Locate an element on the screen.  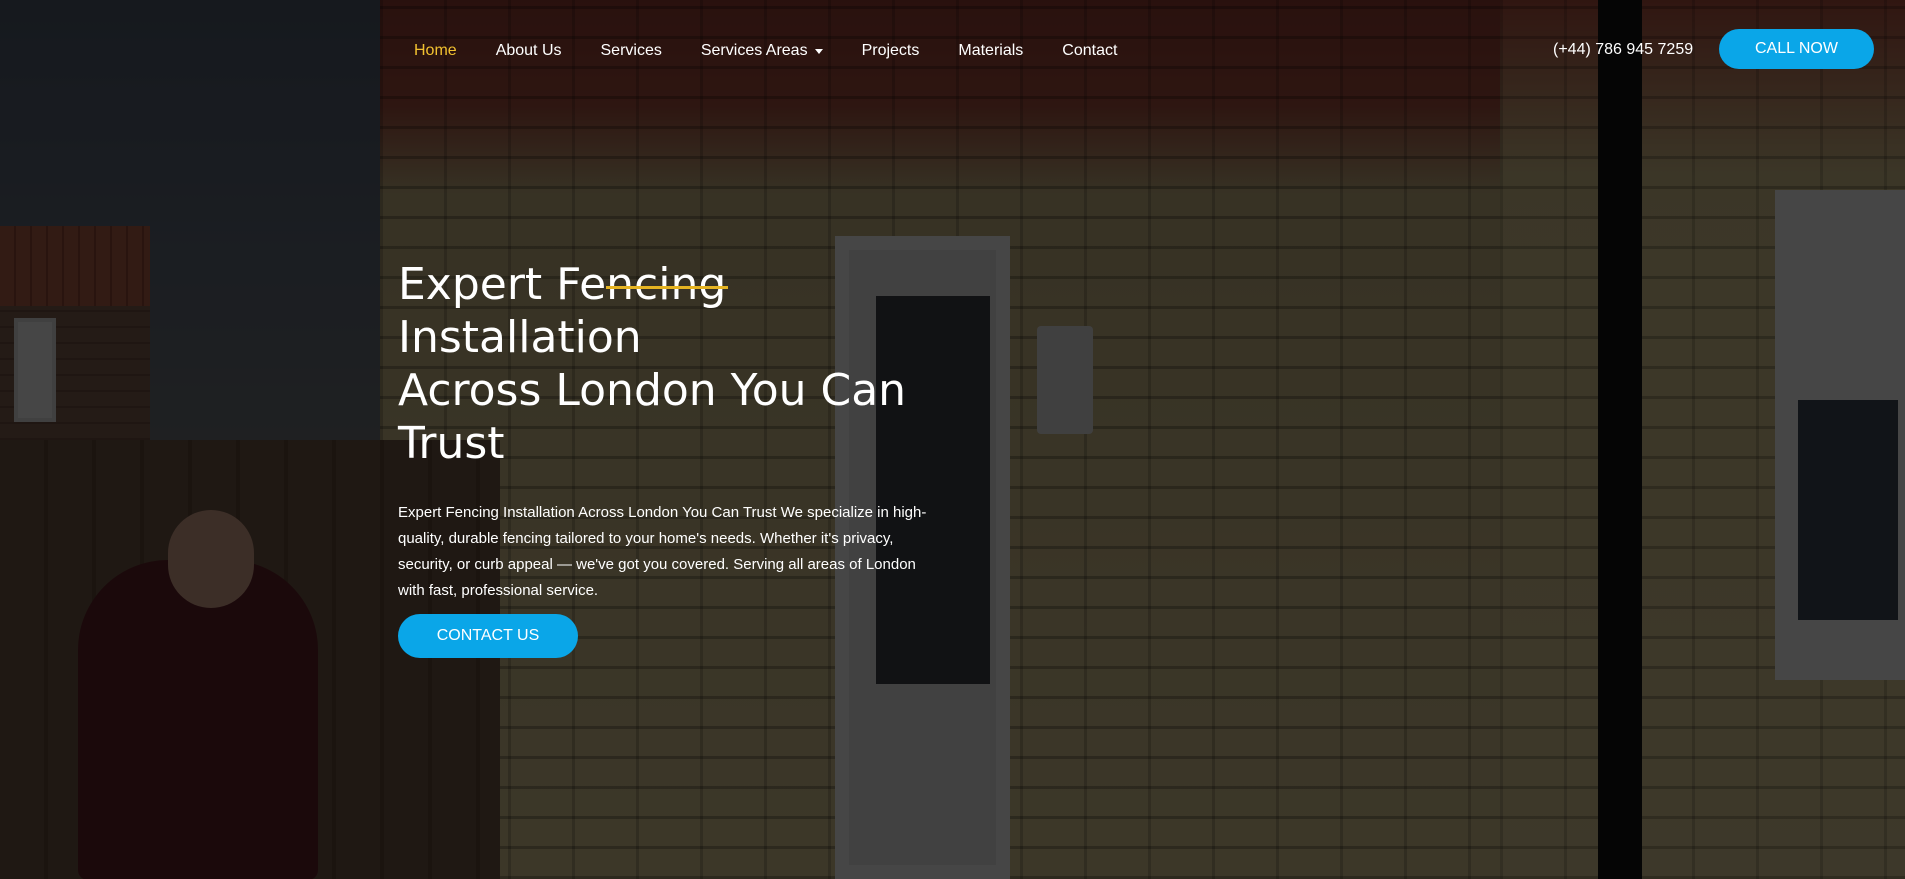
nav-item-label: Home is located at coordinates (435, 50).